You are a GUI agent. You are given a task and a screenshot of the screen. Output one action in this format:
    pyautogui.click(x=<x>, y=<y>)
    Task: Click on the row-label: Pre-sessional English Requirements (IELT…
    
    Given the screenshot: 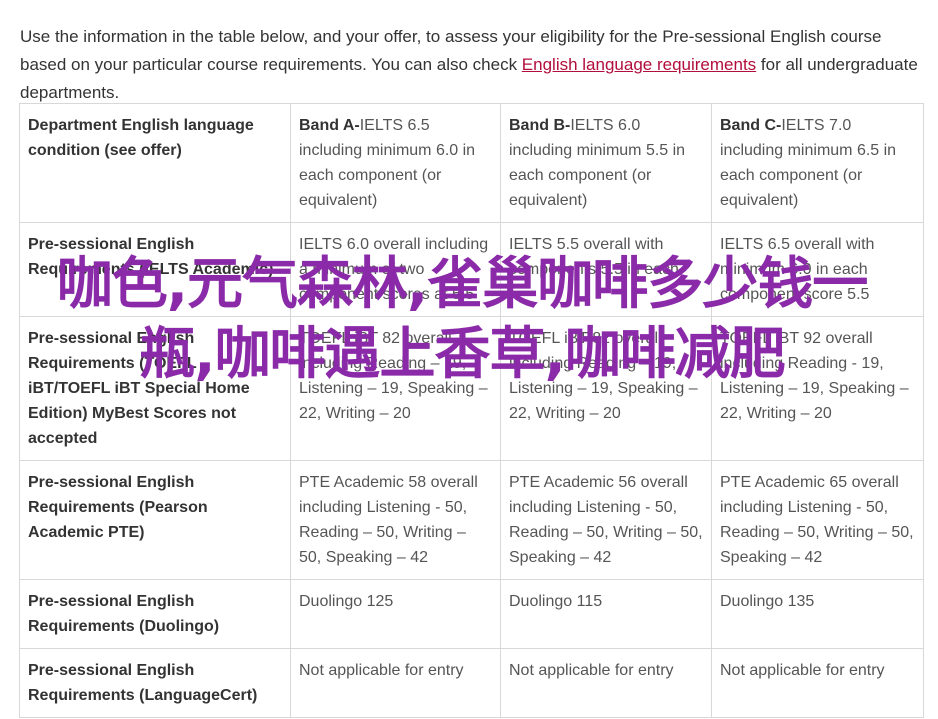 What is the action you would take?
    pyautogui.click(x=155, y=269)
    